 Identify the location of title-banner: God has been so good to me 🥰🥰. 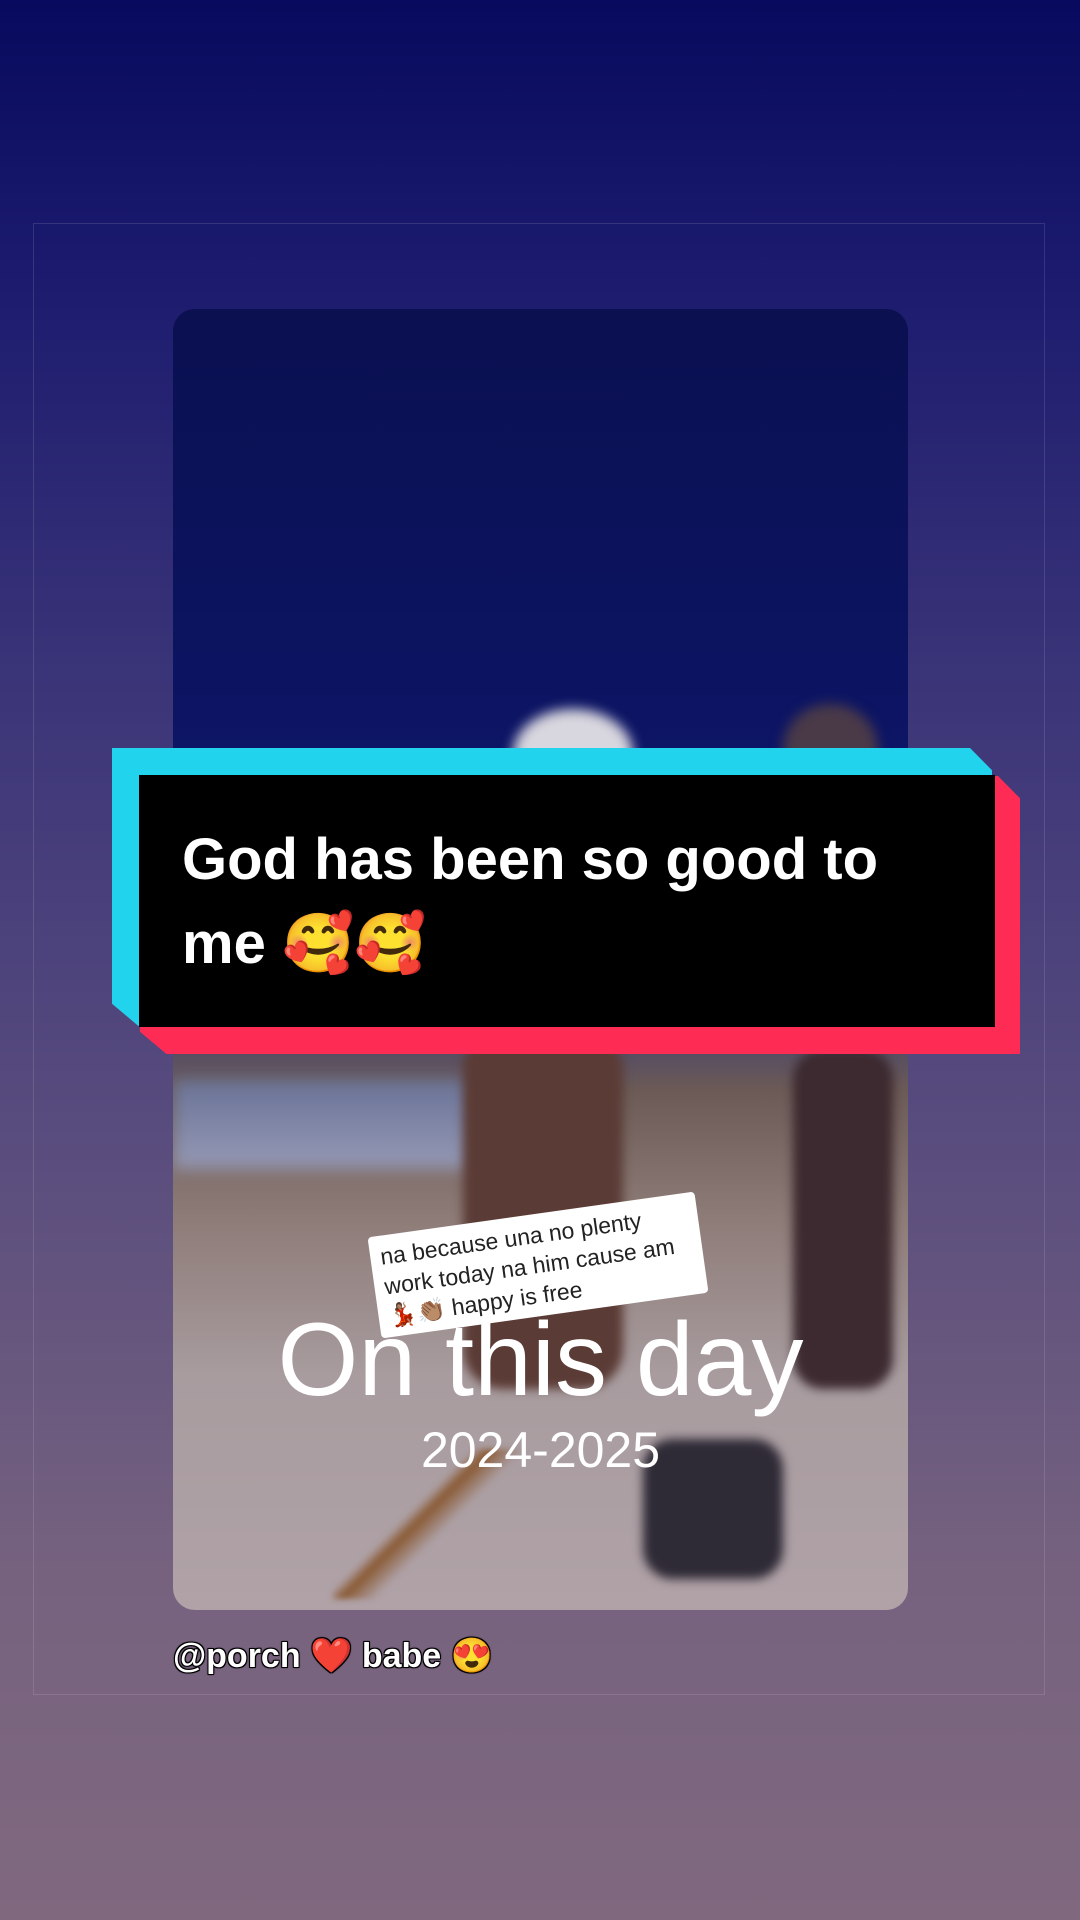
(566, 901).